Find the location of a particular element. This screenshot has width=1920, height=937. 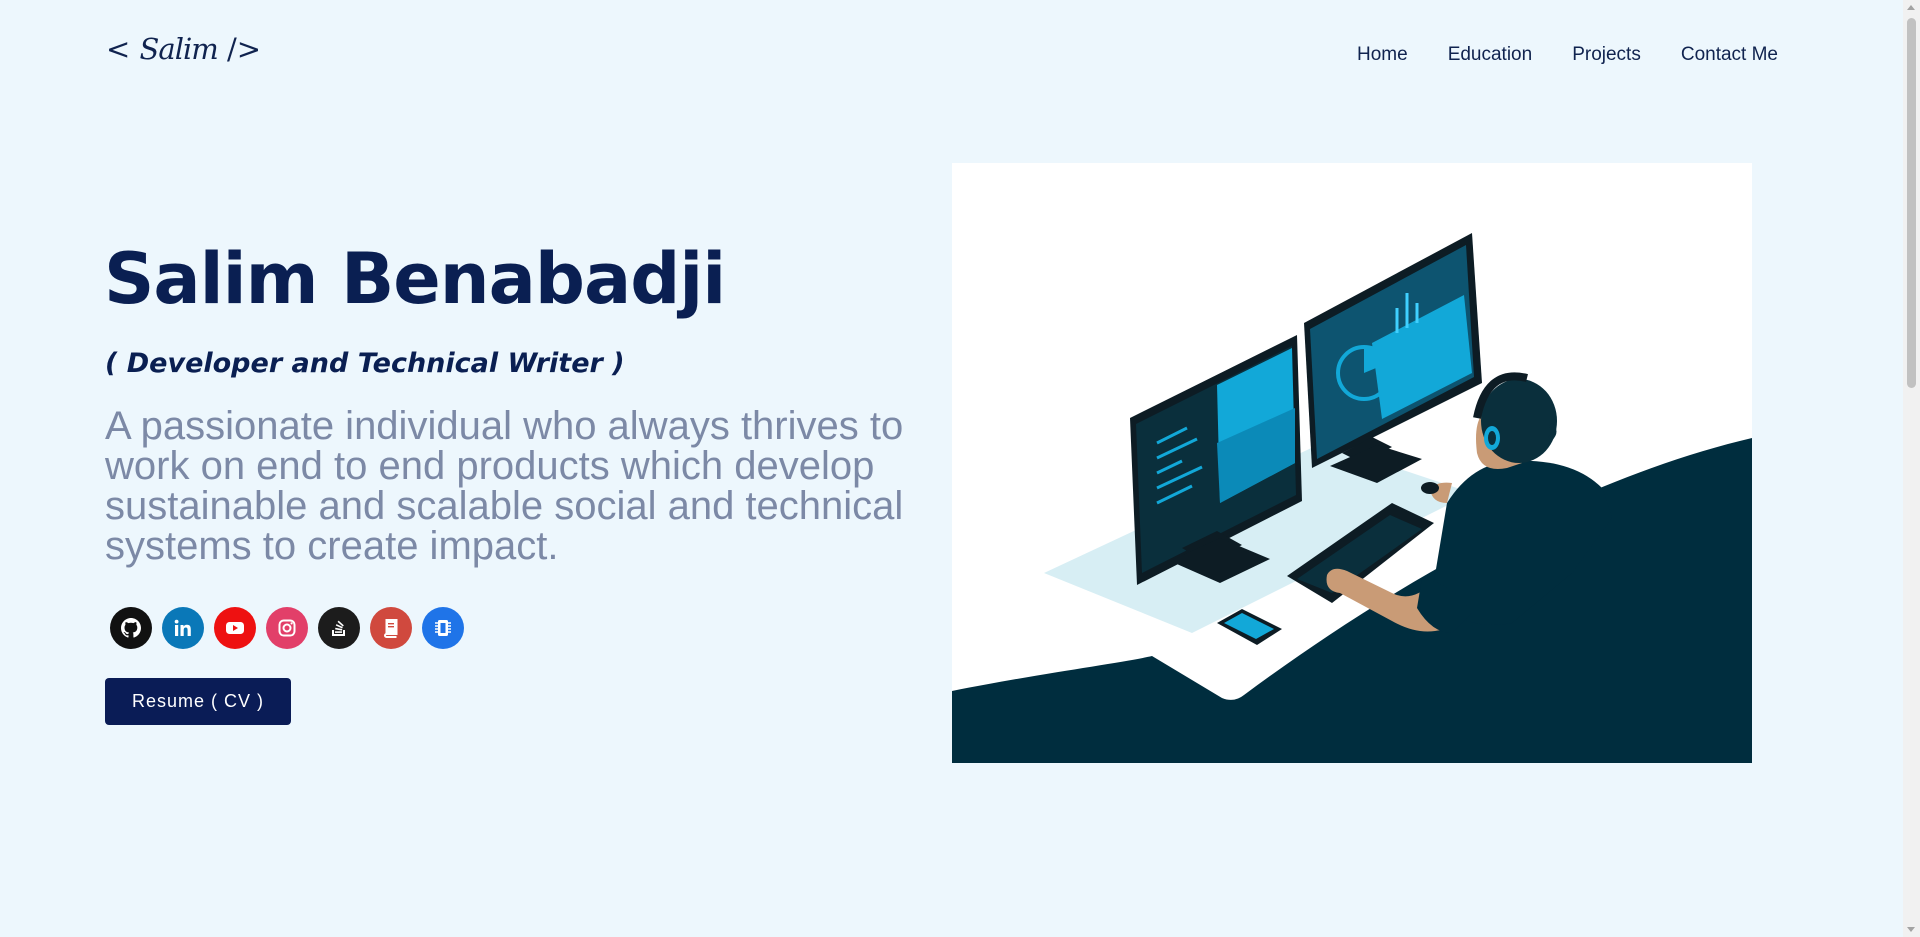

nav-education: Education is located at coordinates (1490, 55).